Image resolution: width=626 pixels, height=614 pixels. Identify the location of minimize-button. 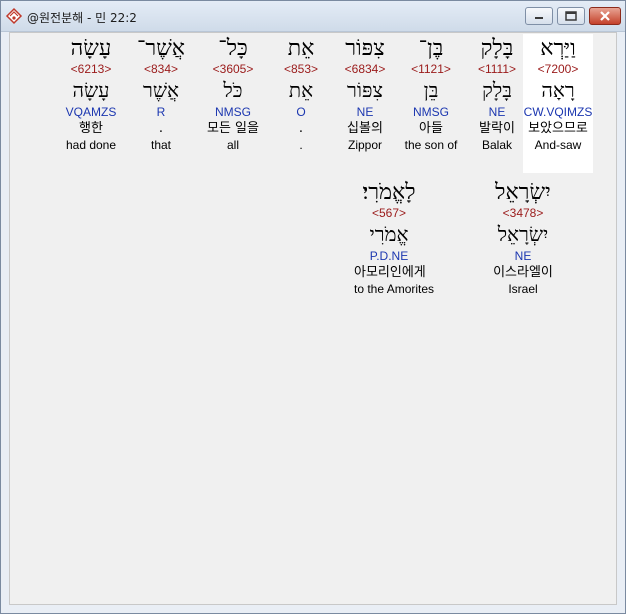
(539, 16).